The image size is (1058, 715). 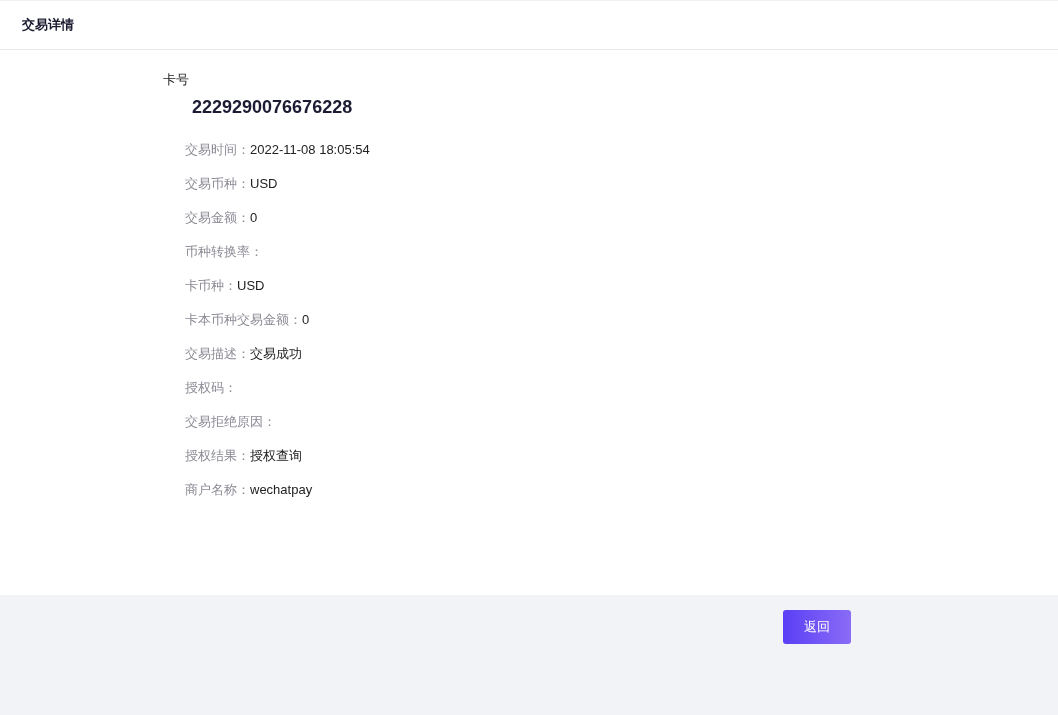 What do you see at coordinates (217, 455) in the screenshot?
I see `field-label: 授权结果：` at bounding box center [217, 455].